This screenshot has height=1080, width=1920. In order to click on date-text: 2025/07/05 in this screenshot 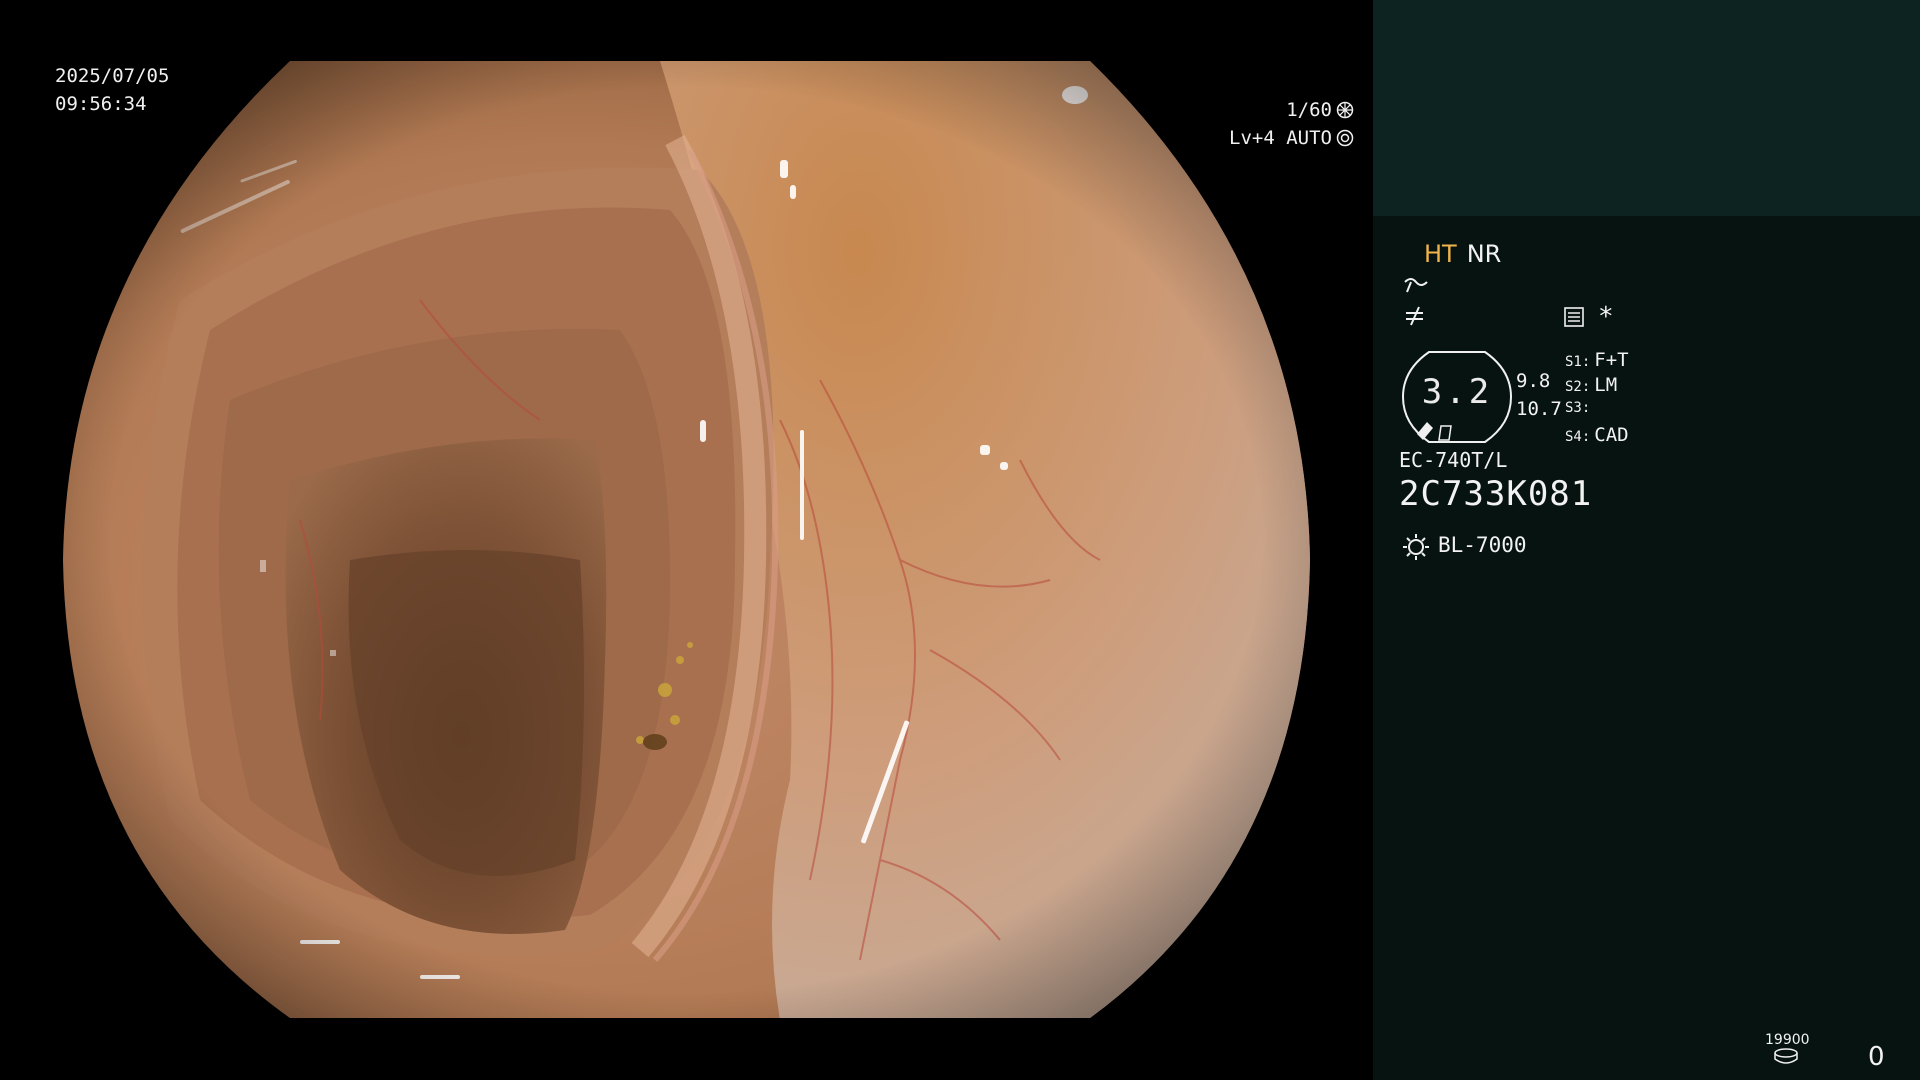, I will do `click(112, 76)`.